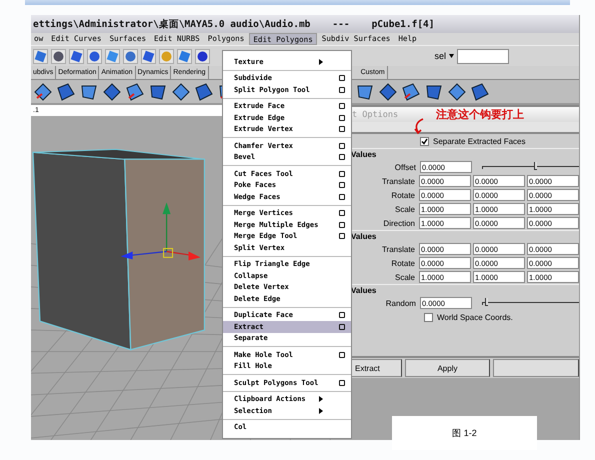 Image resolution: width=595 pixels, height=460 pixels. What do you see at coordinates (399, 223) in the screenshot?
I see `field-label: Direction` at bounding box center [399, 223].